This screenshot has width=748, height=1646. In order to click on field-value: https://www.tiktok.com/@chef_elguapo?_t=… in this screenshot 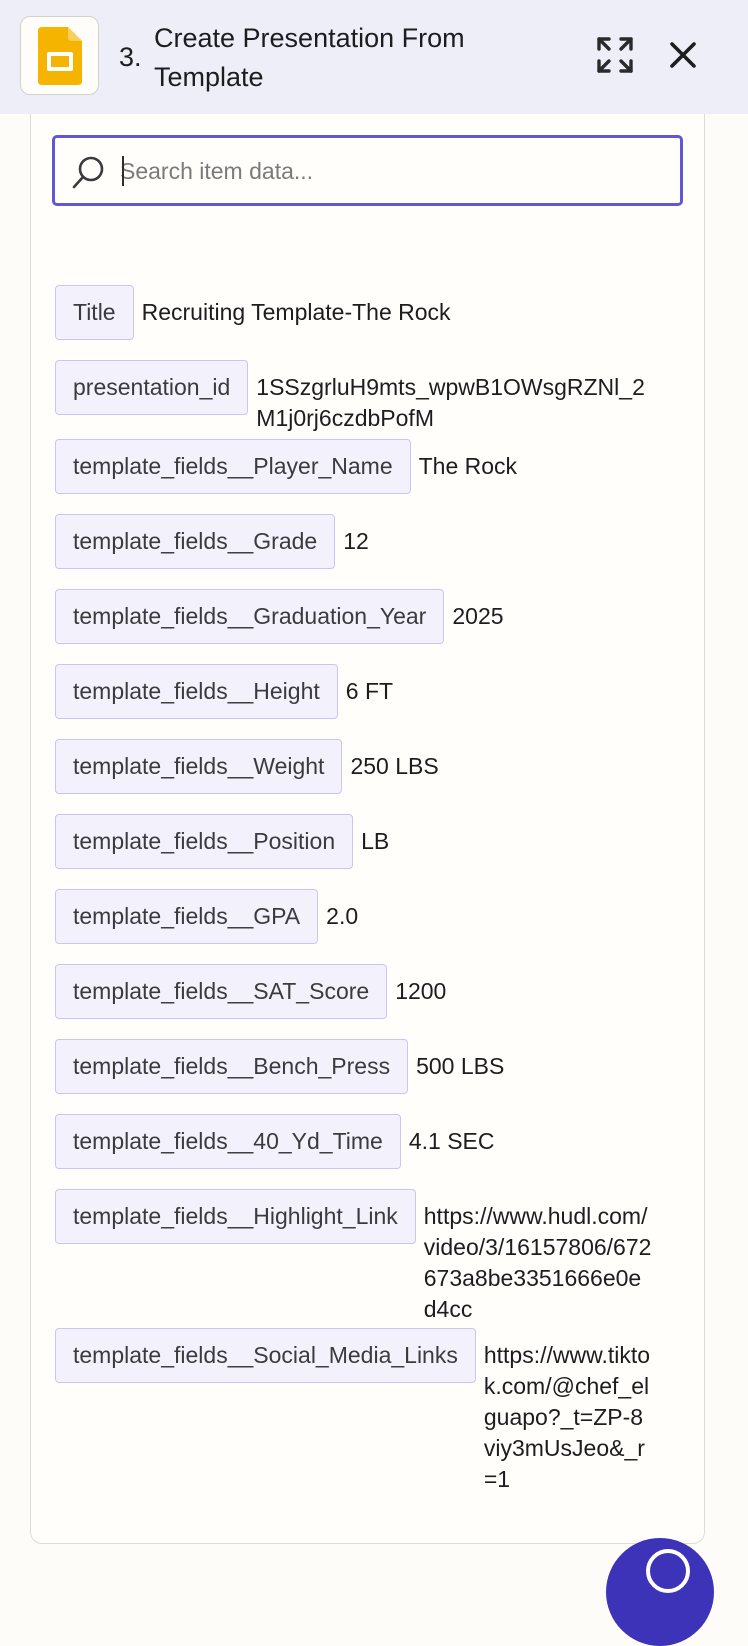, I will do `click(567, 1417)`.